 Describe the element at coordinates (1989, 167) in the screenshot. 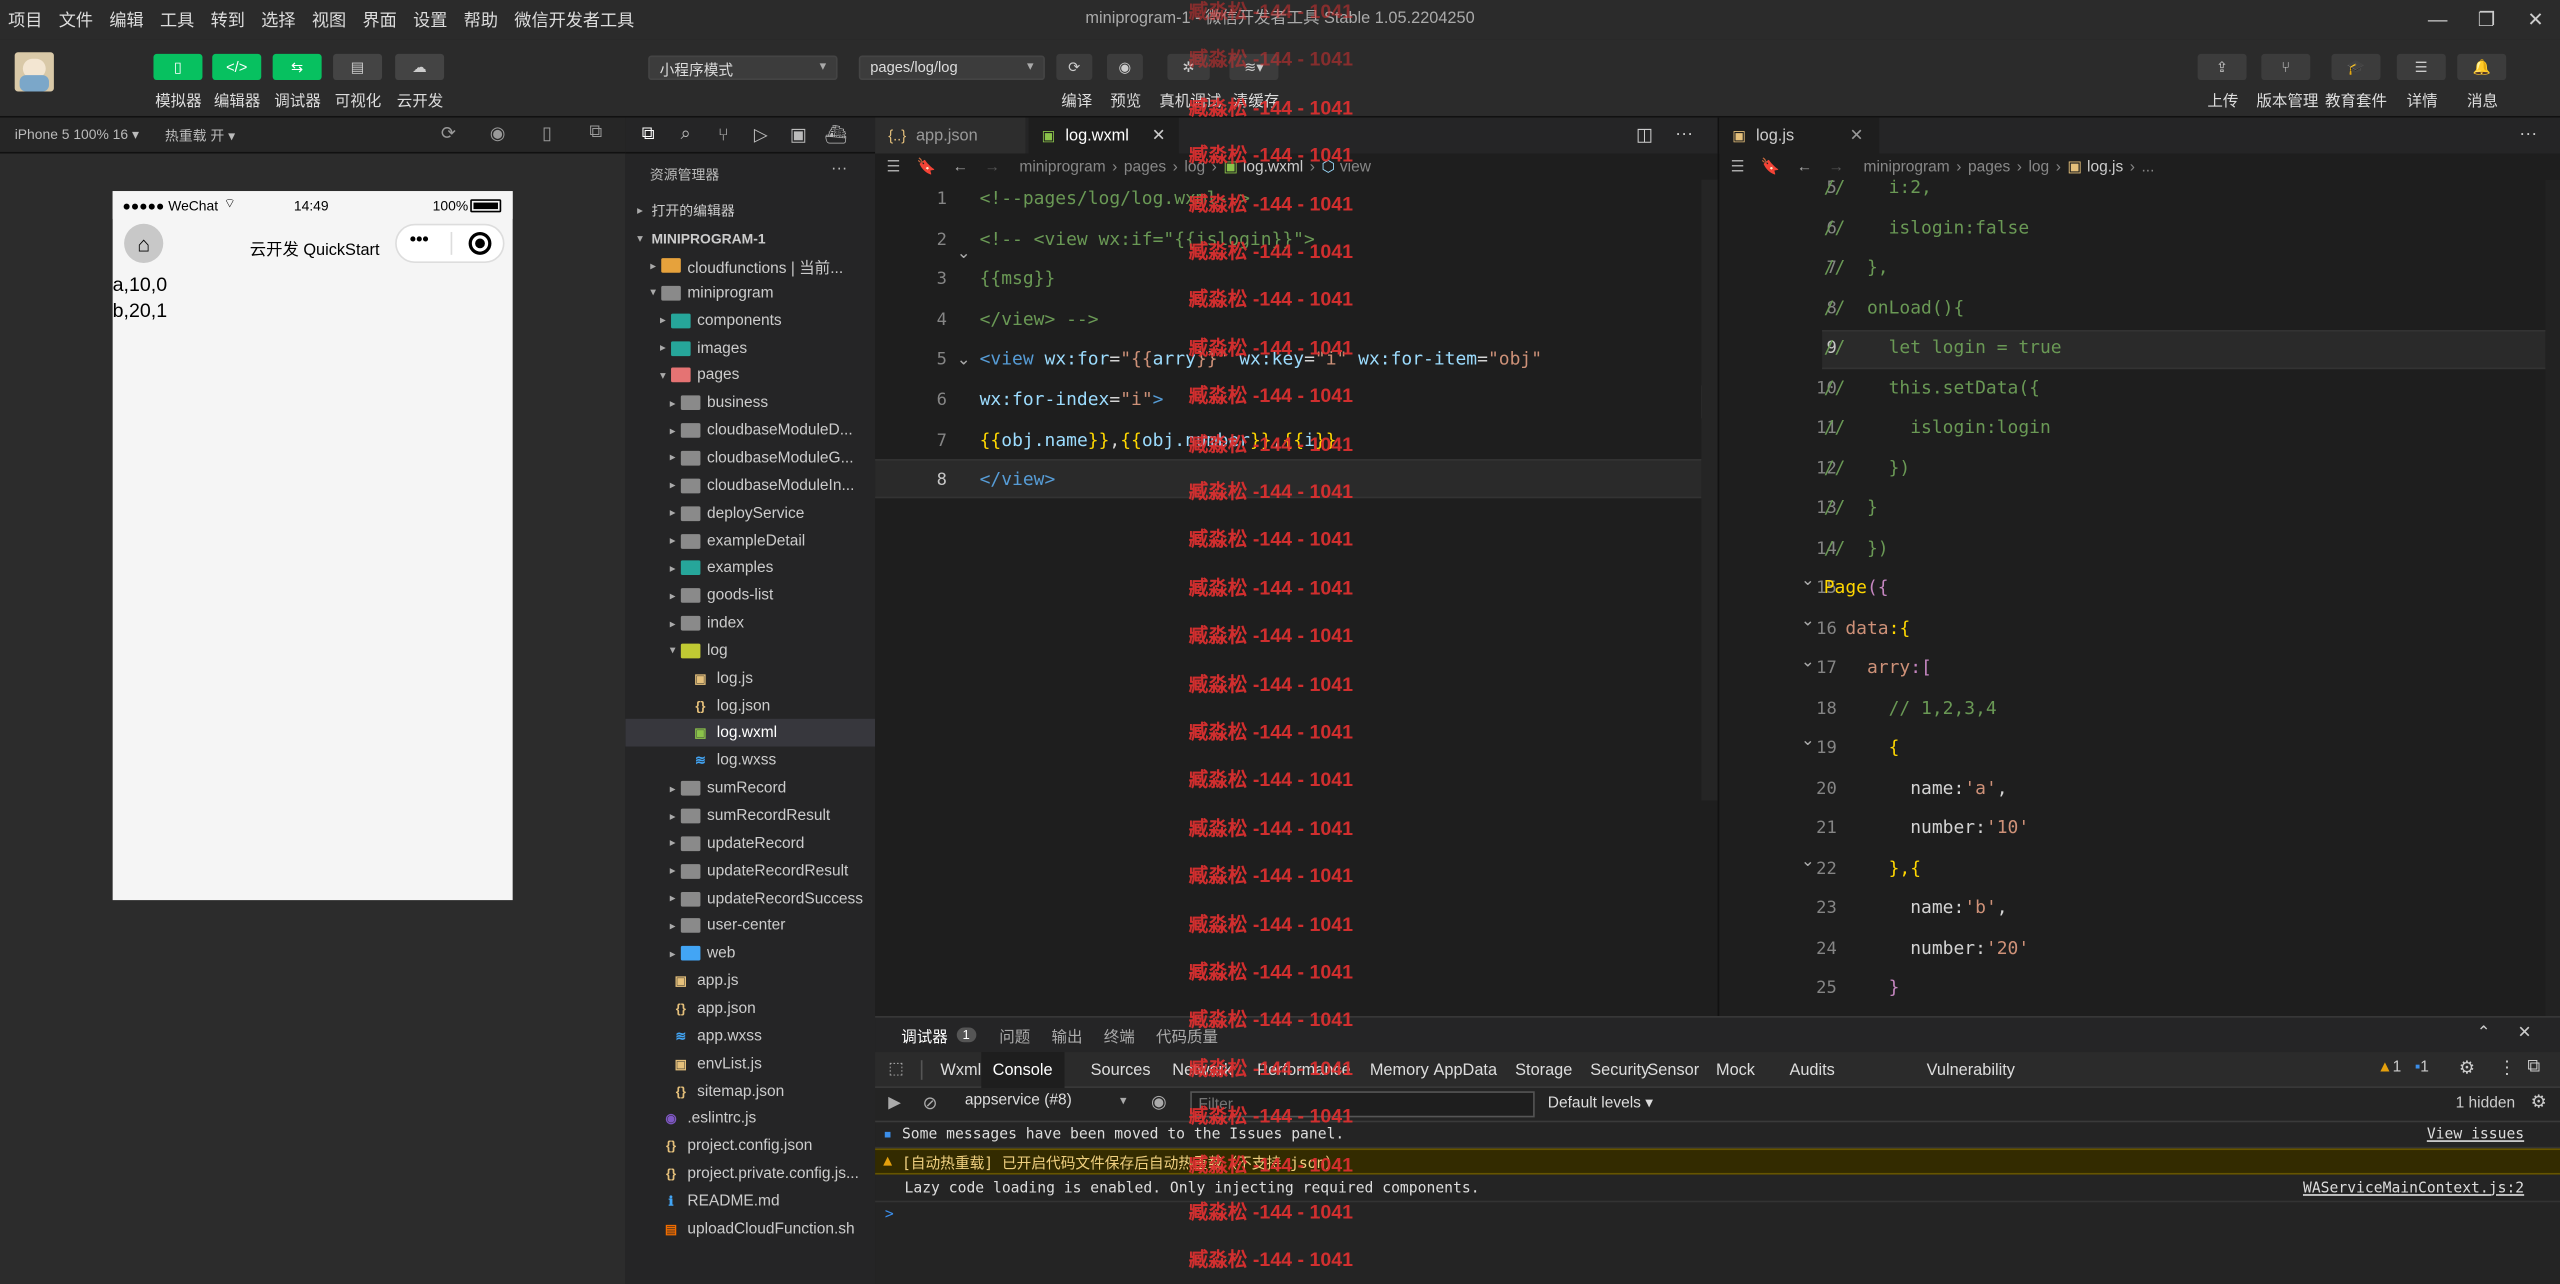

I see `breadcrumb-item: pages` at that location.